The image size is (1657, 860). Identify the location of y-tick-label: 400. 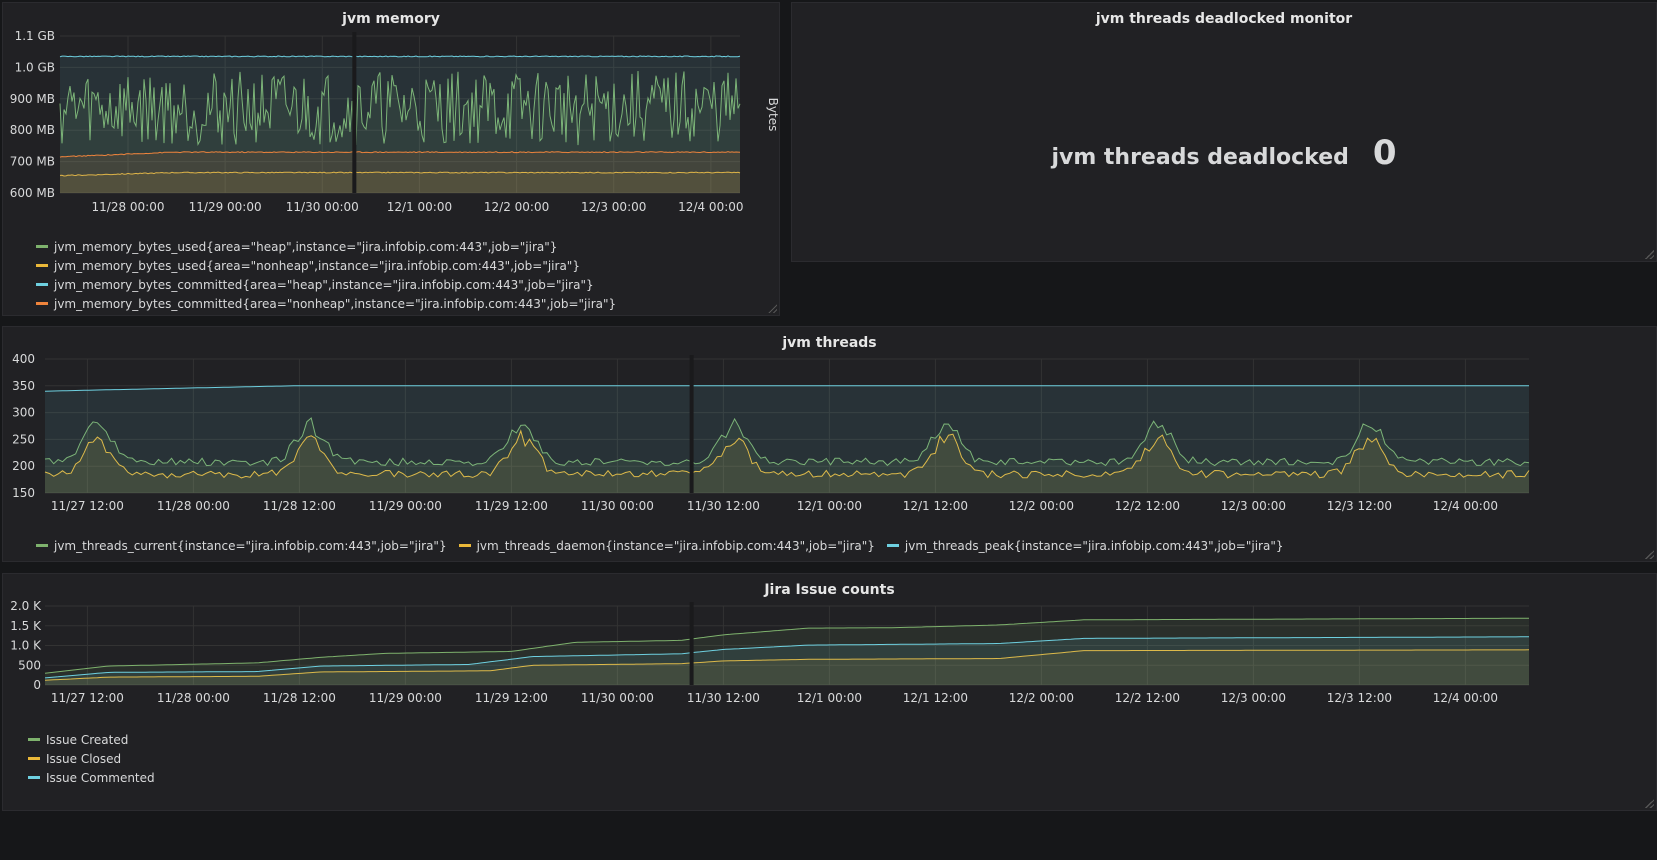
(23, 359).